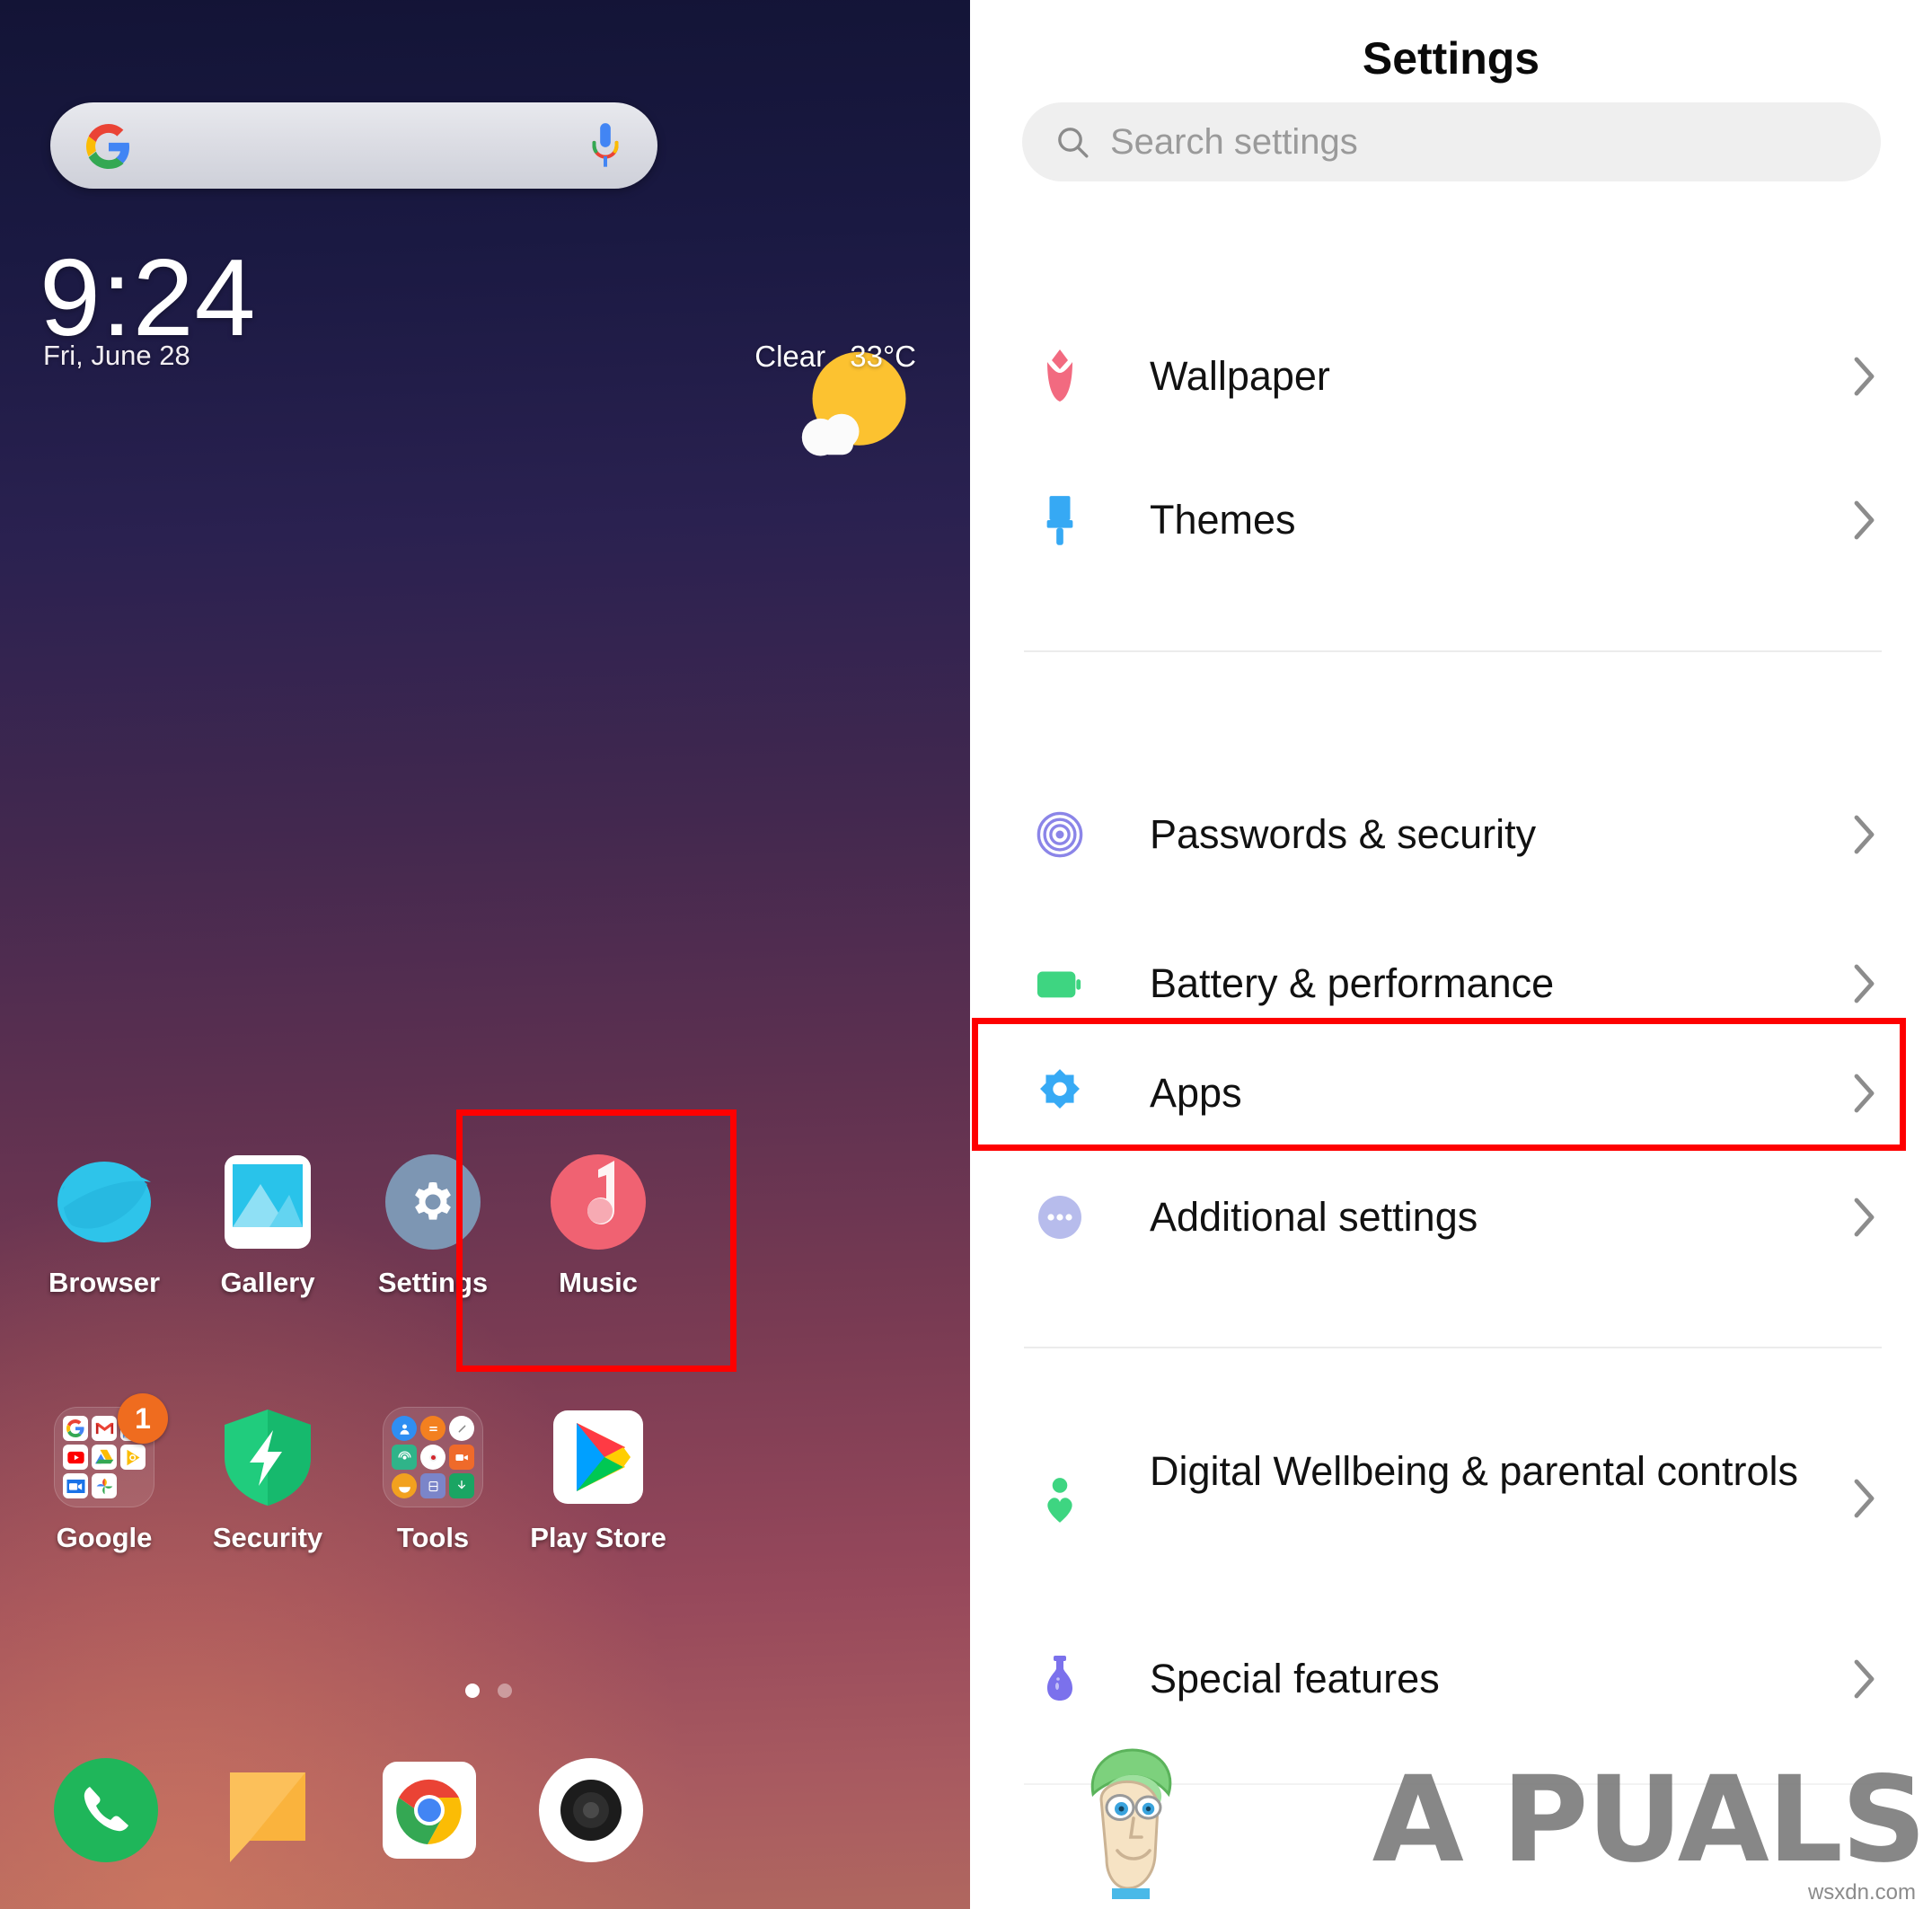 The image size is (1932, 1909). Describe the element at coordinates (1060, 1217) in the screenshot. I see `more-dots-icon` at that location.